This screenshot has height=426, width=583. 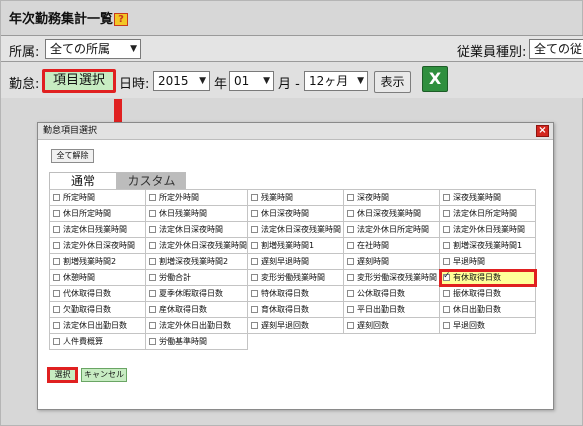 I want to click on show-button: 表示, so click(x=392, y=82).